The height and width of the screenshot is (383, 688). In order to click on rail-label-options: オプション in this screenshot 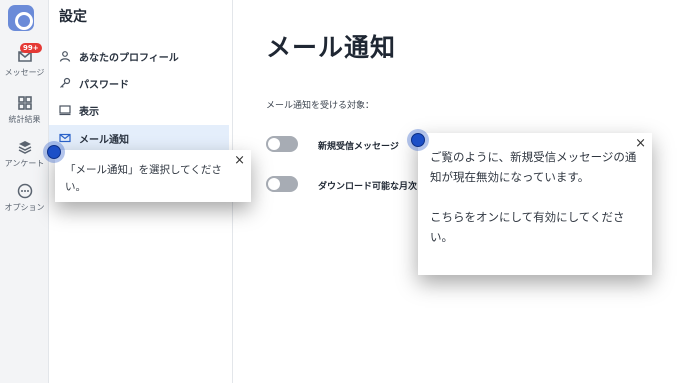, I will do `click(24, 207)`.